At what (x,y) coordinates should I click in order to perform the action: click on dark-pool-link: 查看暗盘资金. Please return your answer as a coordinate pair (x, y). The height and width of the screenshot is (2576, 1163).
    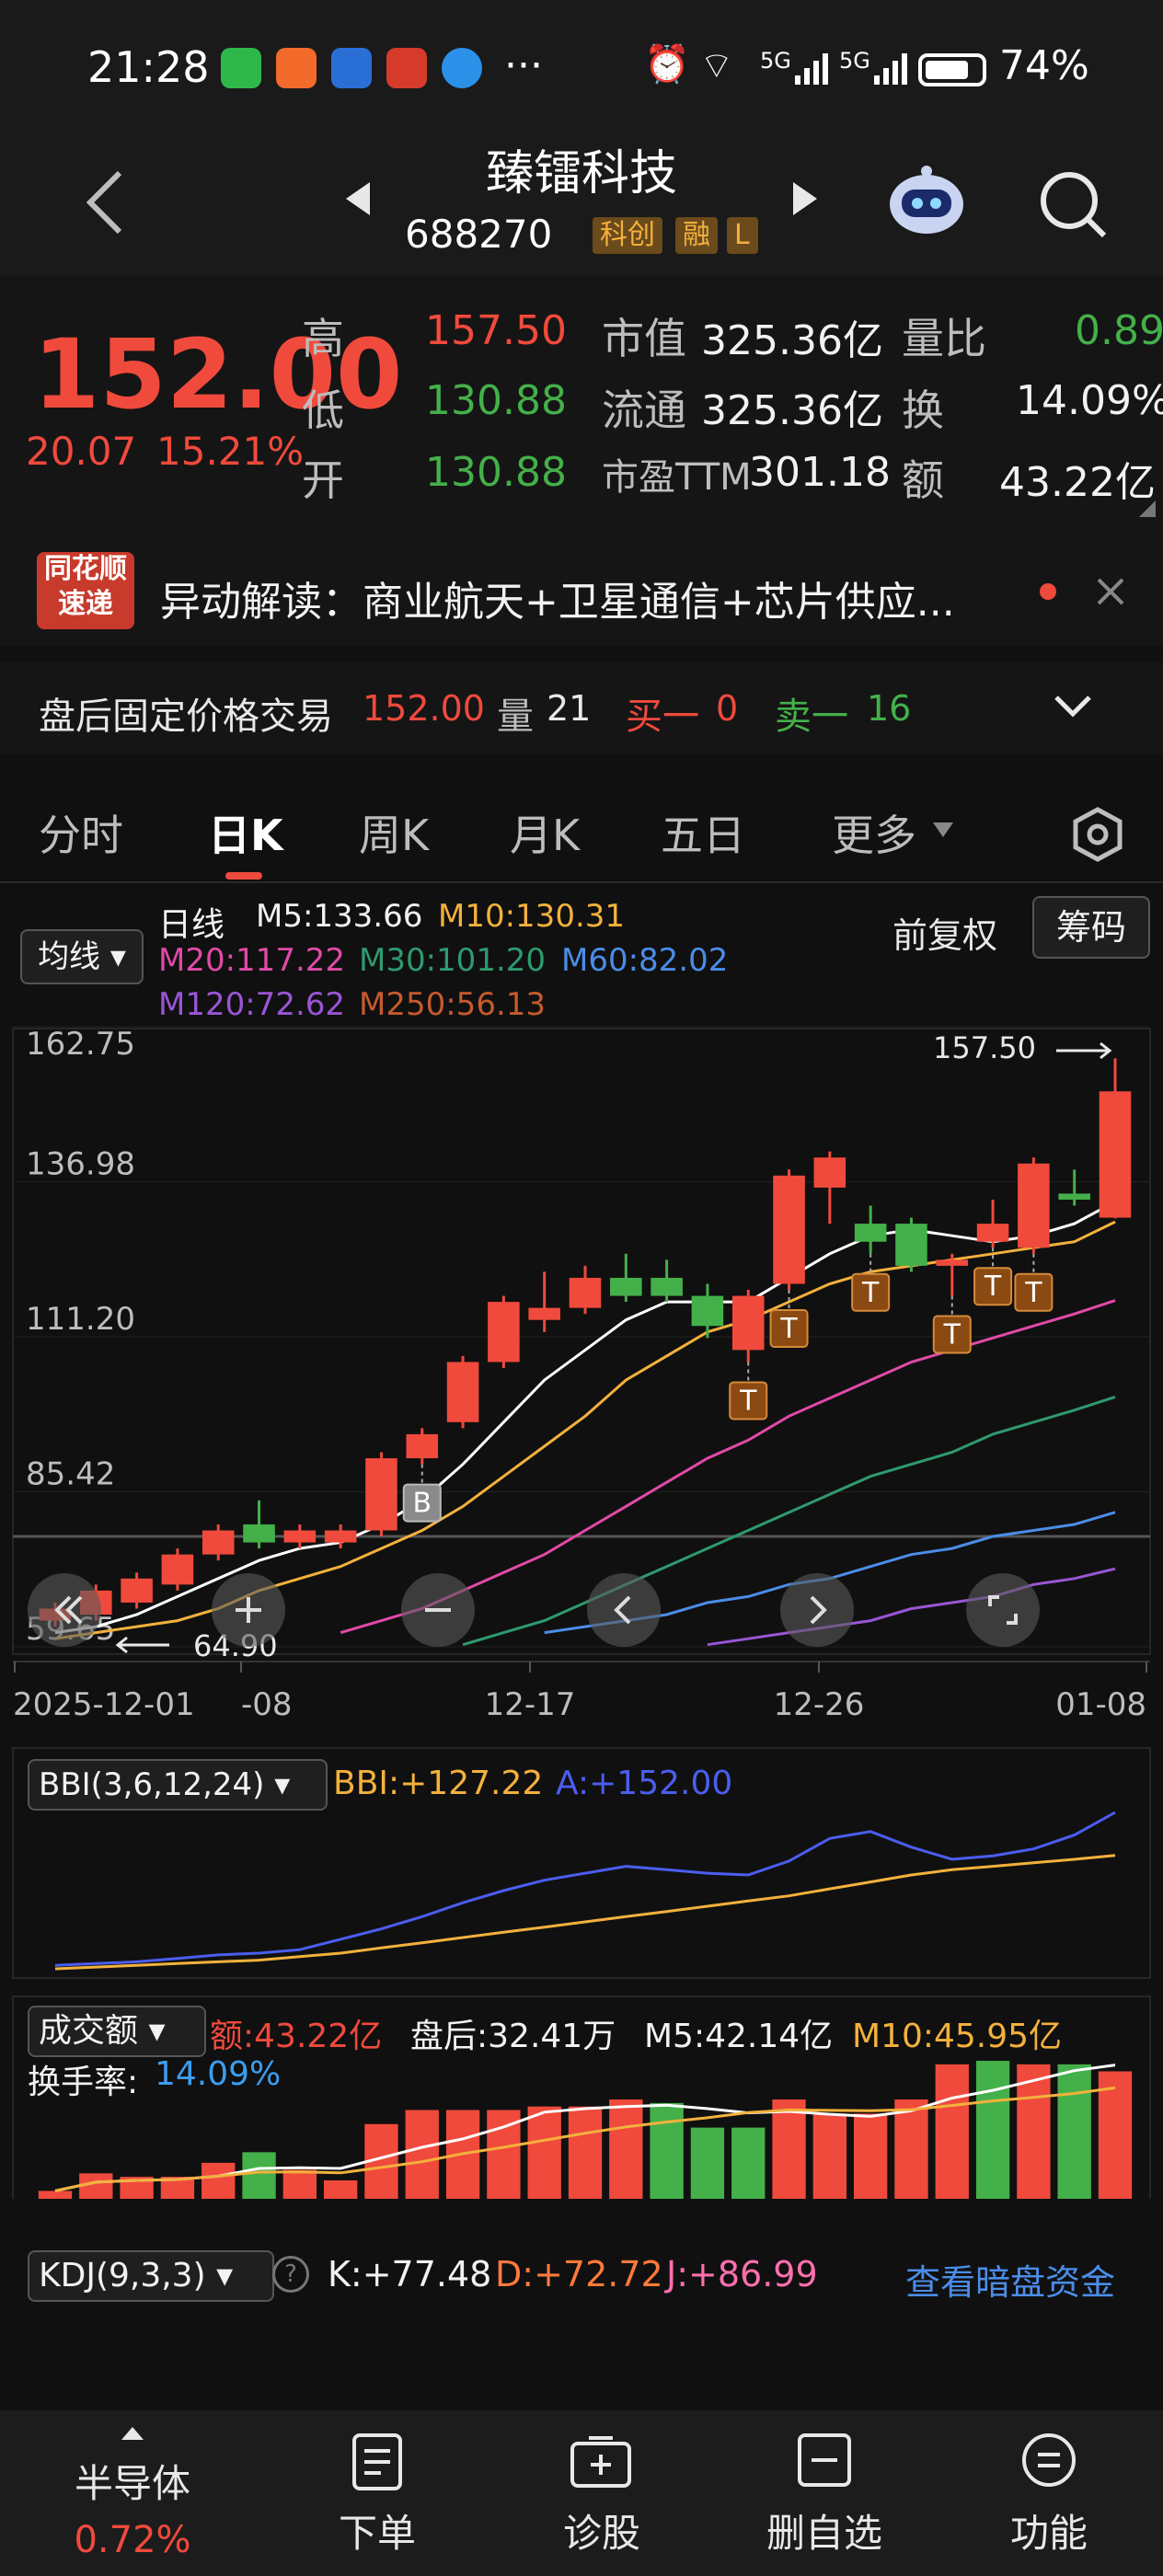
    Looking at the image, I should click on (1010, 2279).